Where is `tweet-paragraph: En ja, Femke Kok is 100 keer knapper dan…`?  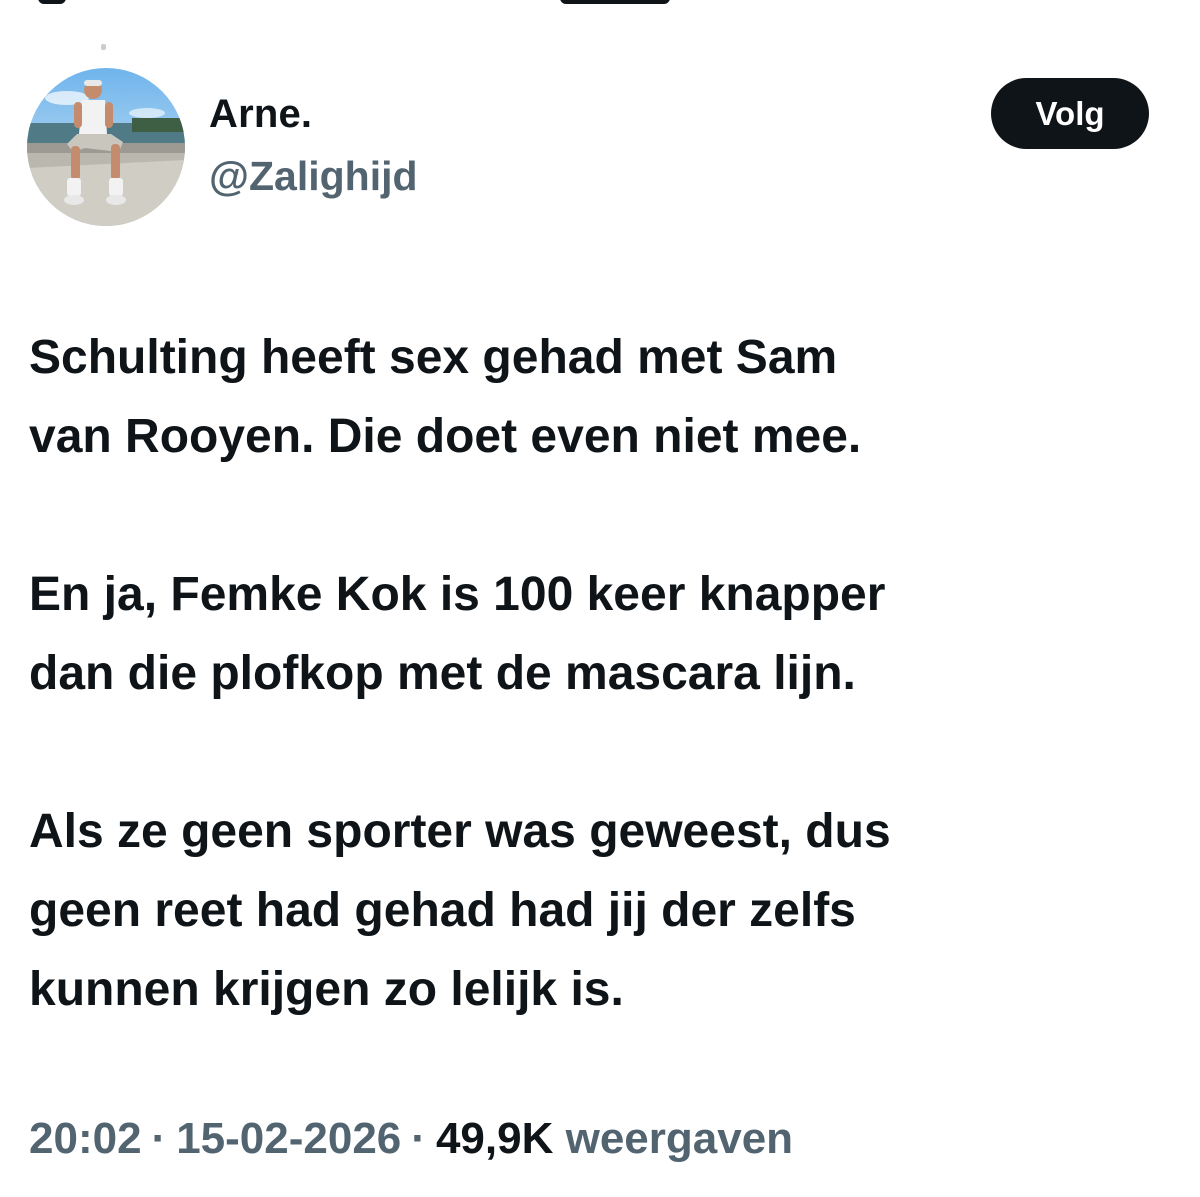 tweet-paragraph: En ja, Femke Kok is 100 keer knapper dan… is located at coordinates (457, 634).